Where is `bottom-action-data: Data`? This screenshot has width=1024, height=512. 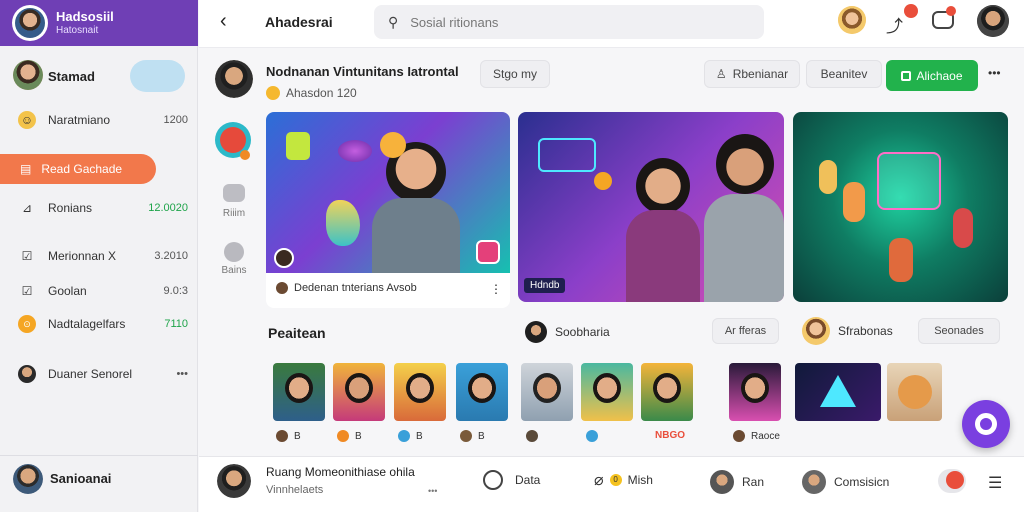 bottom-action-data: Data is located at coordinates (511, 480).